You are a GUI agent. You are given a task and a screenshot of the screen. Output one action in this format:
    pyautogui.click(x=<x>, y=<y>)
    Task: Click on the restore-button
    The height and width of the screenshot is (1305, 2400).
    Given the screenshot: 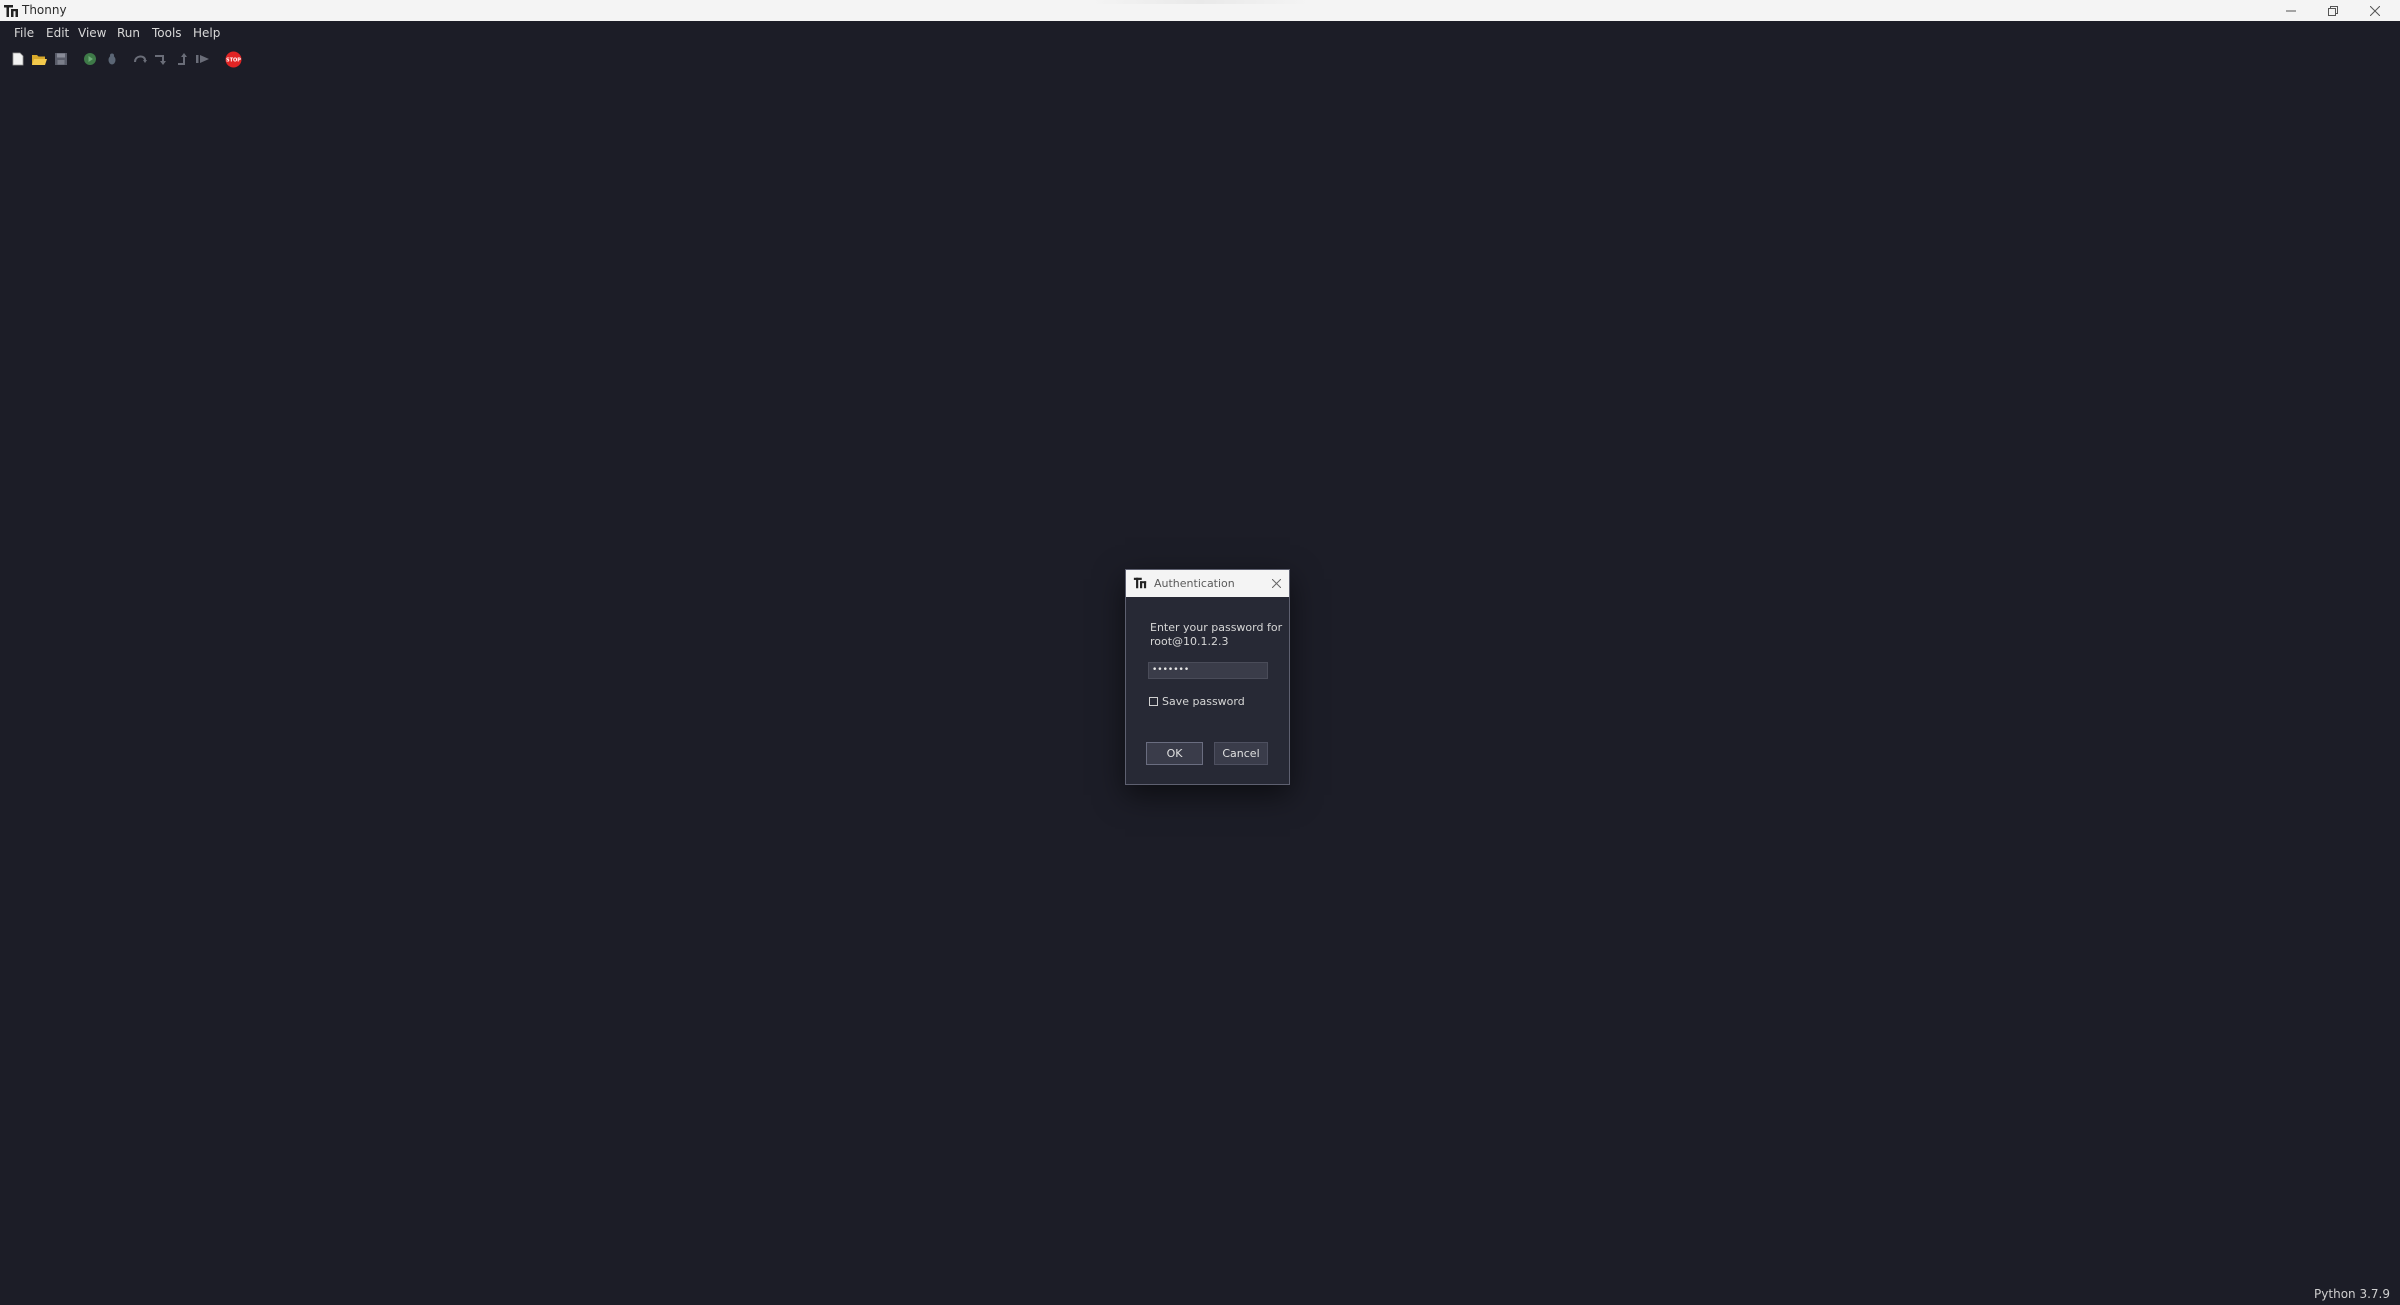 What is the action you would take?
    pyautogui.click(x=2333, y=10)
    